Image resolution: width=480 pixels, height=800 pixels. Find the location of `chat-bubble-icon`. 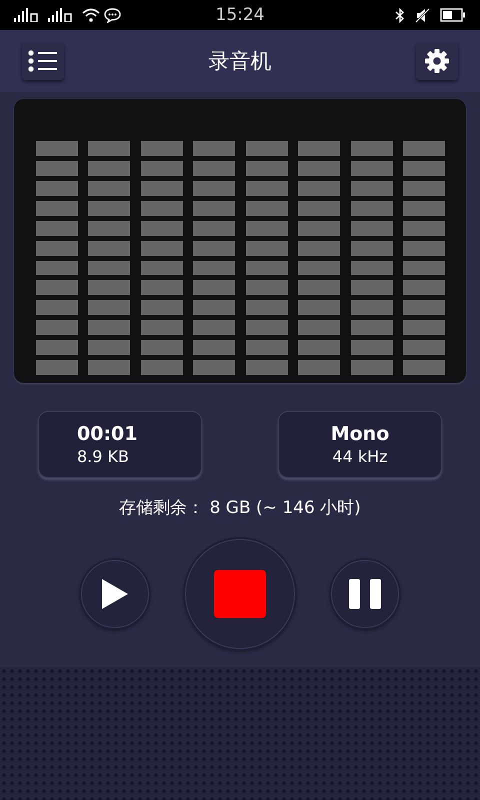

chat-bubble-icon is located at coordinates (112, 15).